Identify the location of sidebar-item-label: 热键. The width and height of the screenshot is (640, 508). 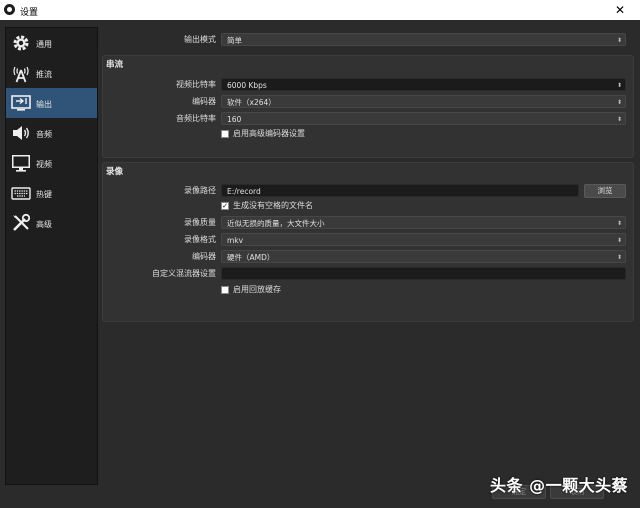
(44, 194).